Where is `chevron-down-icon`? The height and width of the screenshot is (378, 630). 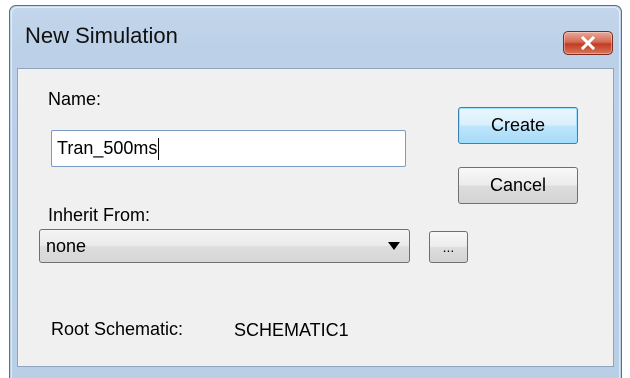
chevron-down-icon is located at coordinates (394, 246).